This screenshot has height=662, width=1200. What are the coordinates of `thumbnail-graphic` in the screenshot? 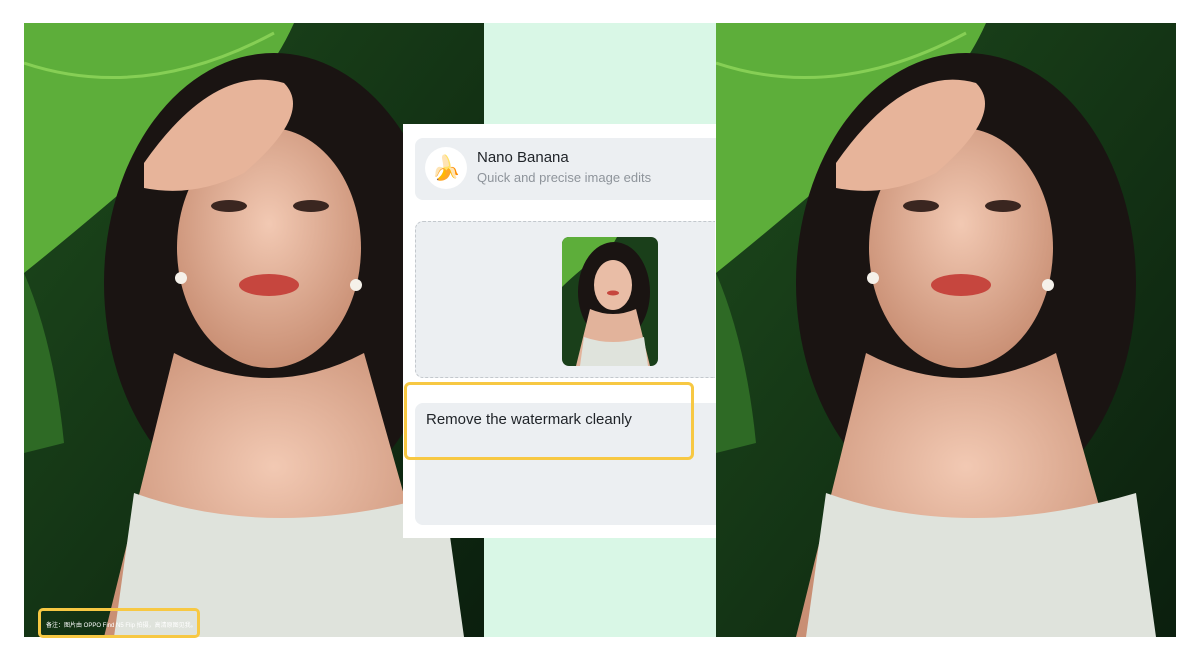 It's located at (610, 301).